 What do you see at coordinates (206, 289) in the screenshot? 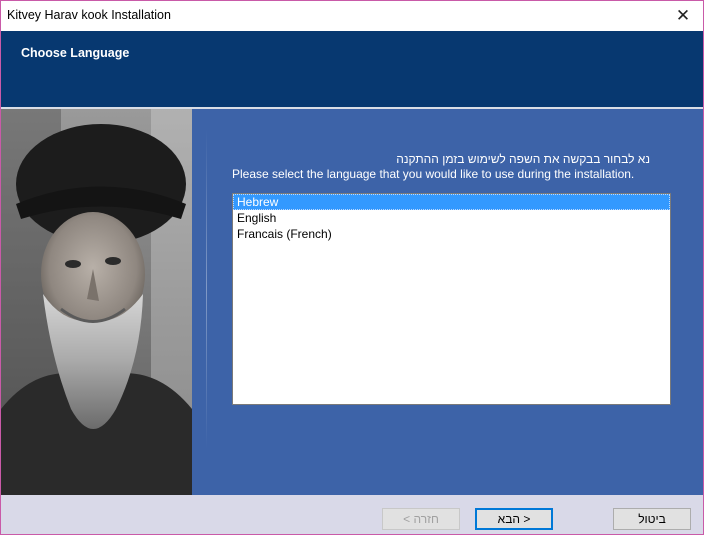
I see `panel-separator` at bounding box center [206, 289].